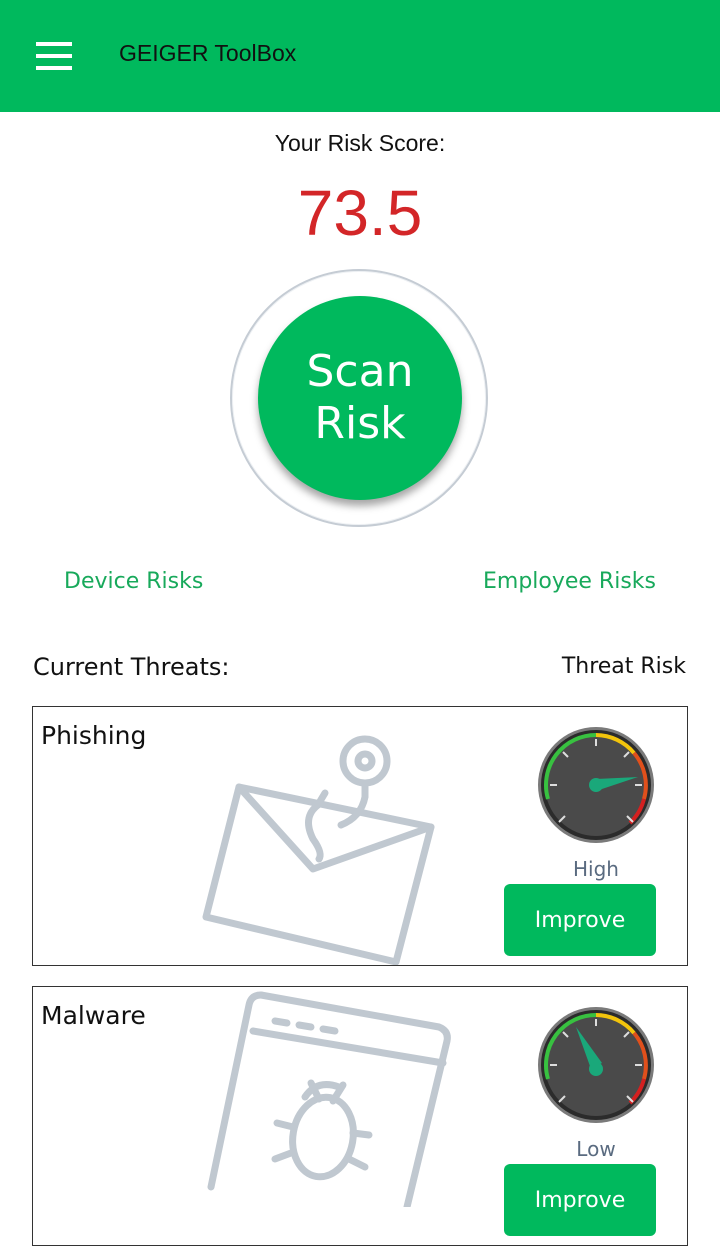 Image resolution: width=720 pixels, height=1246 pixels. Describe the element at coordinates (596, 869) in the screenshot. I see `threat-level-label: High` at that location.